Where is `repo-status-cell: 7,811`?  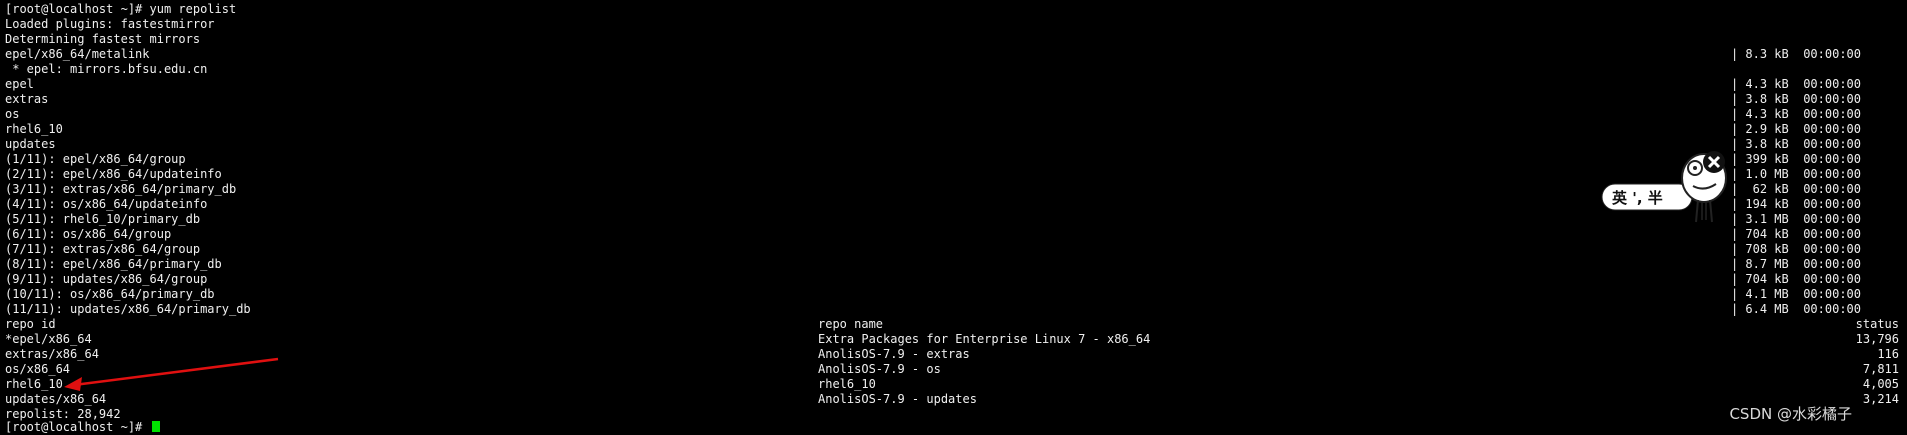
repo-status-cell: 7,811 is located at coordinates (1880, 369).